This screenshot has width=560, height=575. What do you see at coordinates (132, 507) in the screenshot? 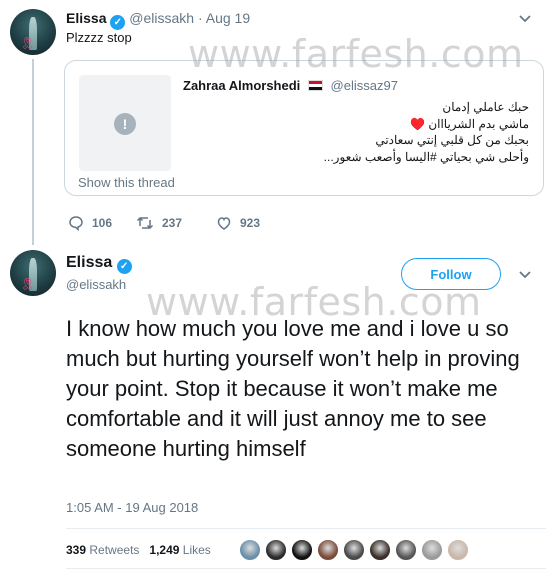
I see `tweet-timestamp: 1:05 AM - 19 Aug 2018` at bounding box center [132, 507].